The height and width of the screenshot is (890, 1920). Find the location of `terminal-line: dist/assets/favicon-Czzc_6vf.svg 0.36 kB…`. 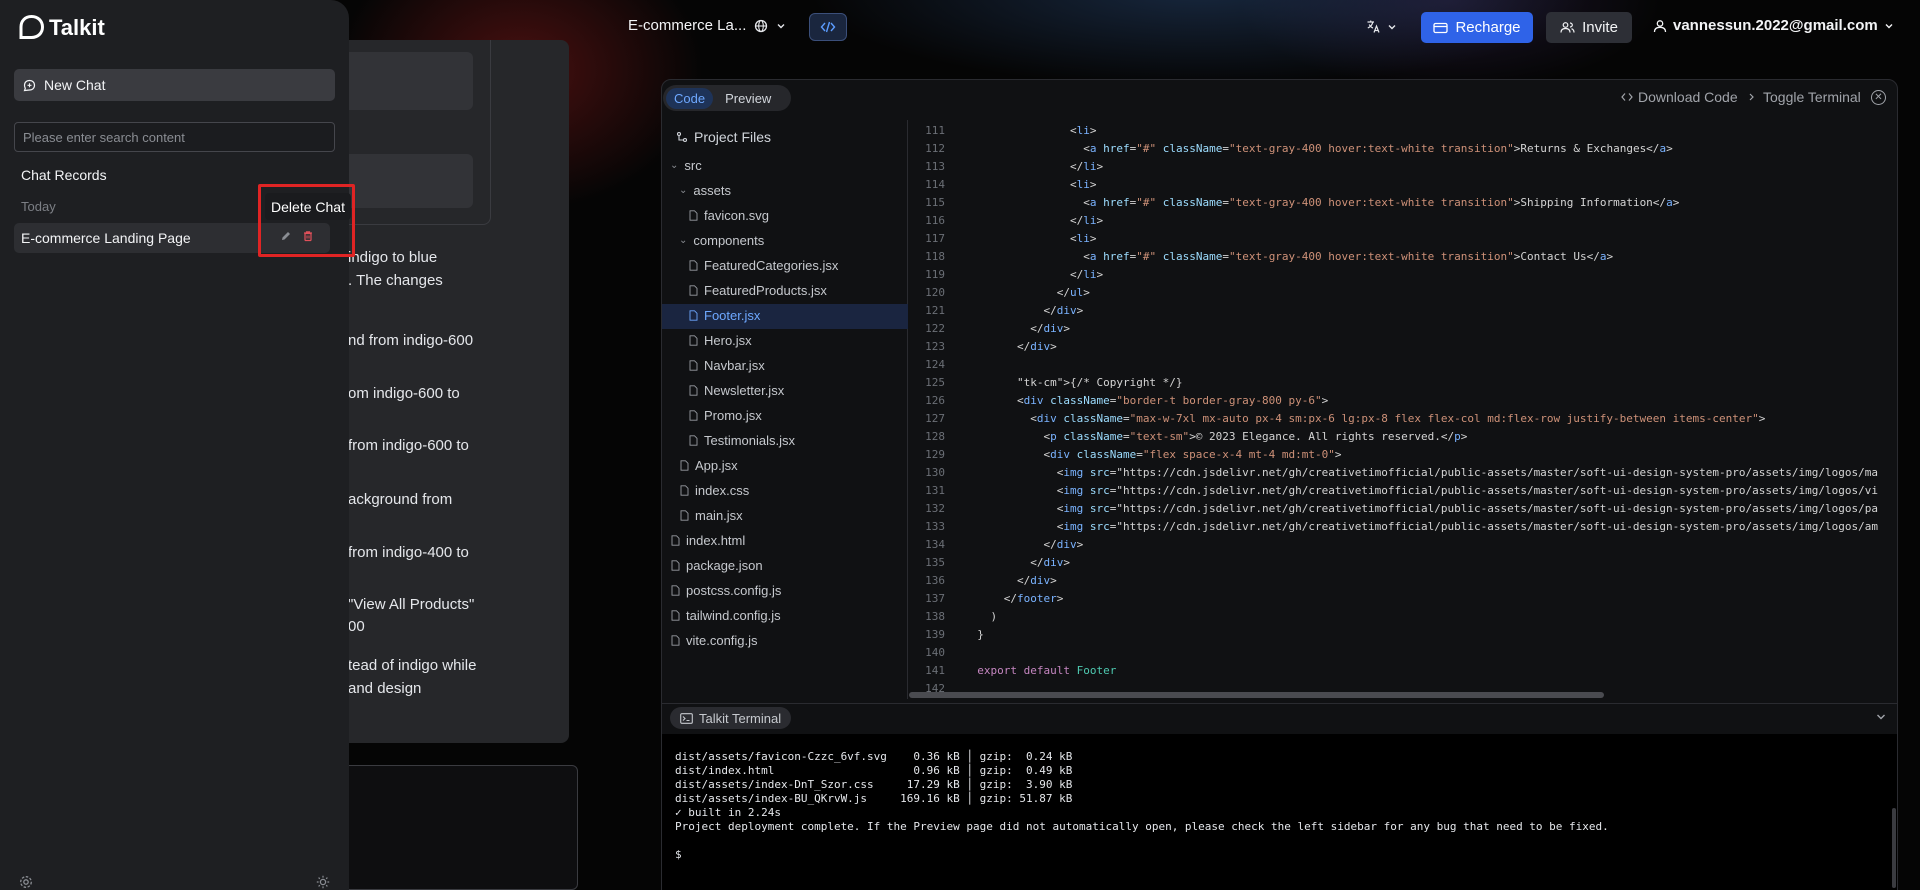

terminal-line: dist/assets/favicon-Czzc_6vf.svg 0.36 kB… is located at coordinates (874, 756).